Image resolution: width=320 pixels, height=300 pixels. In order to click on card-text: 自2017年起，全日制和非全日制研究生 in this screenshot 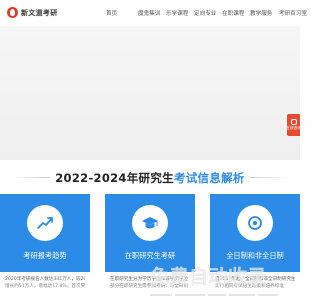, I will do `click(255, 279)`.